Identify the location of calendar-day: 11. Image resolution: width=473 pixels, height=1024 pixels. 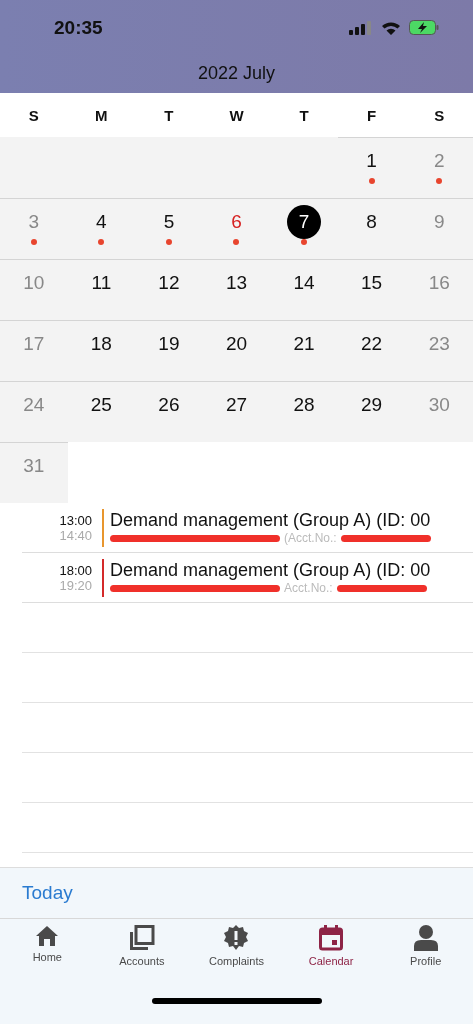
(101, 289).